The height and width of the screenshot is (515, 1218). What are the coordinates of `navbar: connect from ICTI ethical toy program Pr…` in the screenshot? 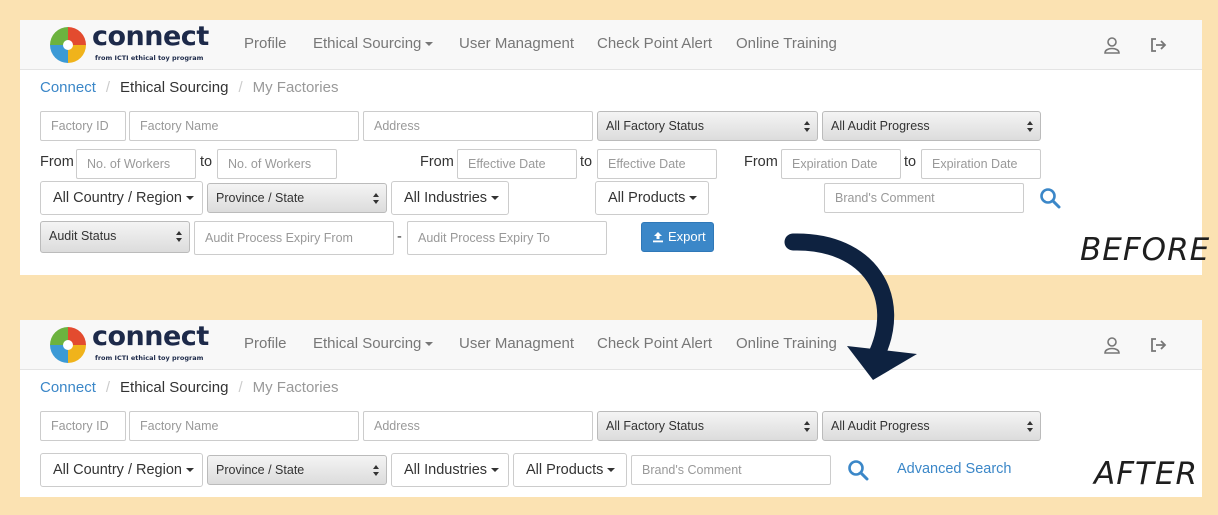 It's located at (611, 345).